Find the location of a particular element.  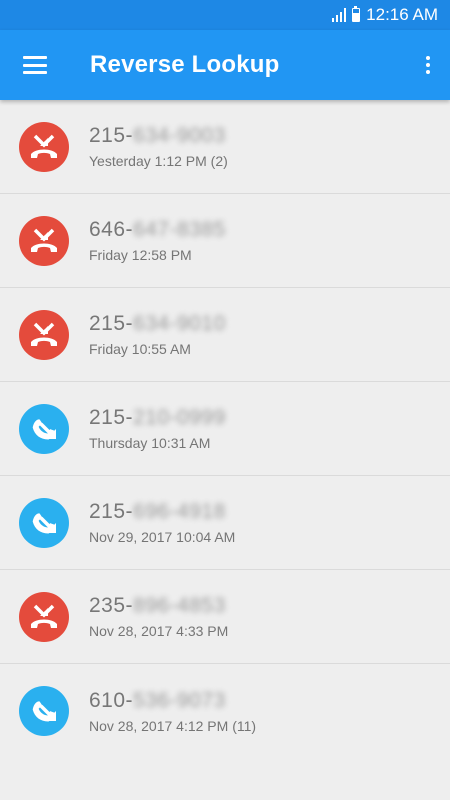

number-redacted: 696-4918 is located at coordinates (179, 511).